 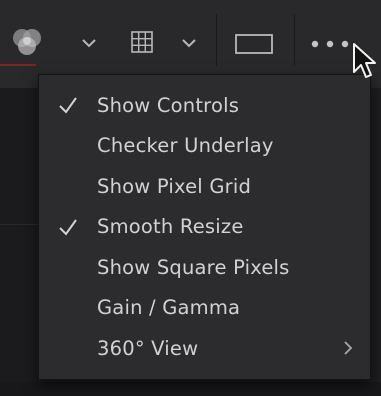 I want to click on color-channels-icon, so click(x=27, y=42).